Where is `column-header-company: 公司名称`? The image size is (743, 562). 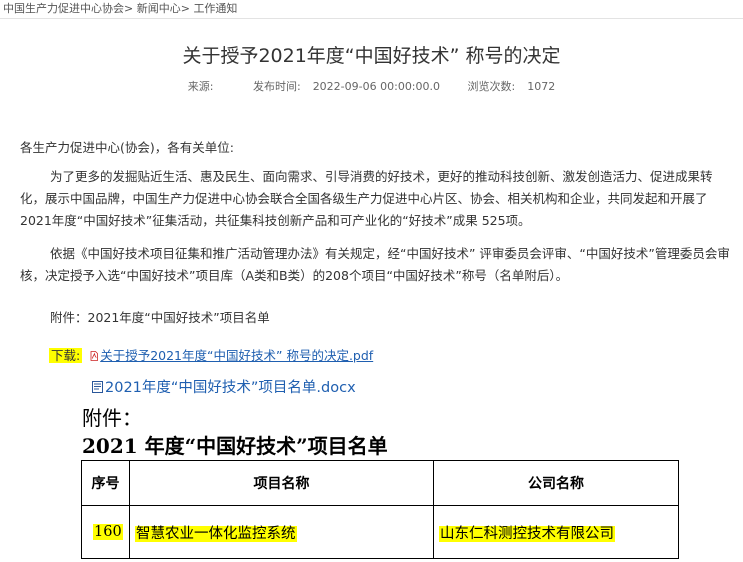 column-header-company: 公司名称 is located at coordinates (556, 483).